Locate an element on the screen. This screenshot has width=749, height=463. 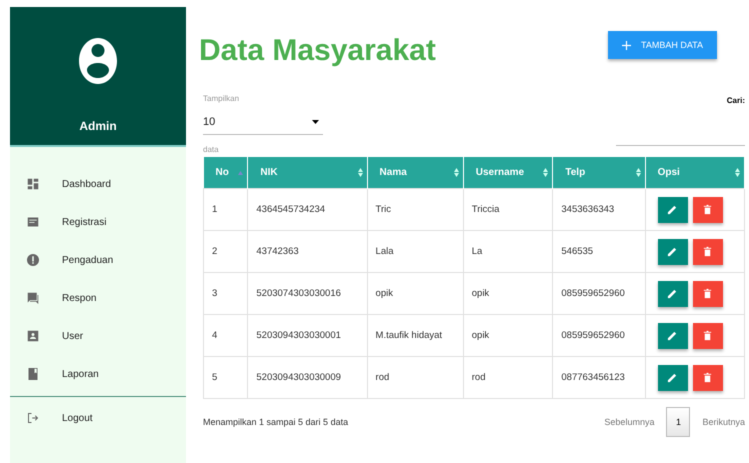
table-info: Menampilkan 1 sampai 5 dari 5 data is located at coordinates (275, 422).